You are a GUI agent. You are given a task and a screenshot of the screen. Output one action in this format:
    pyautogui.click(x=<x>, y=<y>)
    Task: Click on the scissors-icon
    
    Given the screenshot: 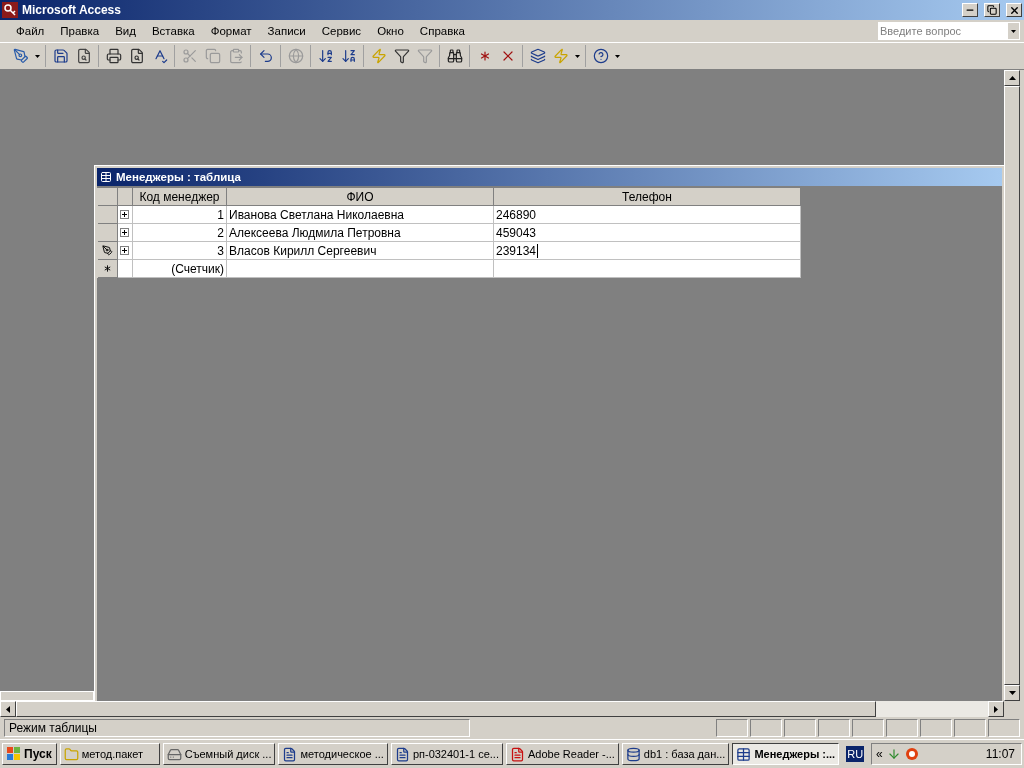 What is the action you would take?
    pyautogui.click(x=189, y=56)
    